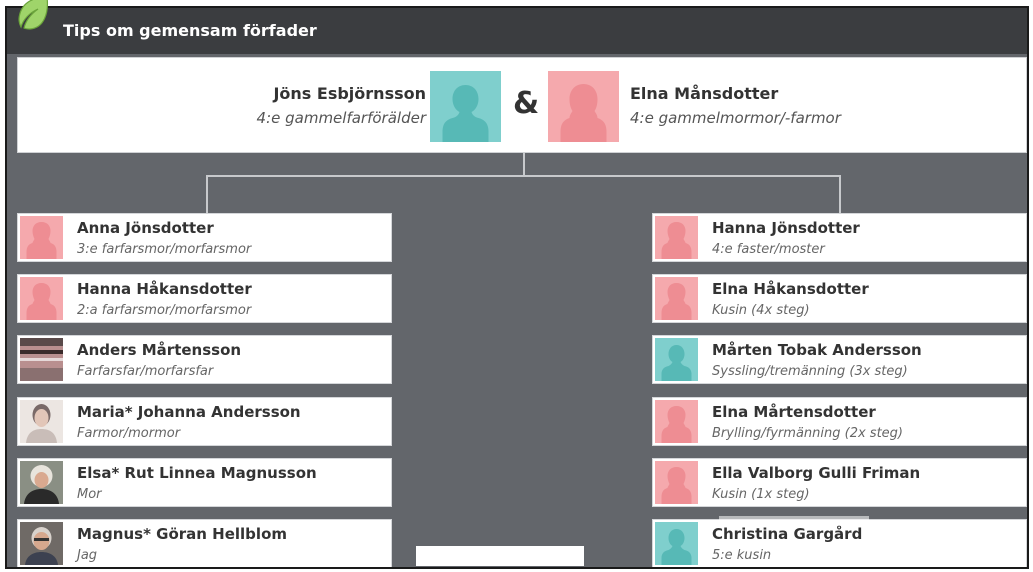 The image size is (1033, 572). Describe the element at coordinates (89, 494) in the screenshot. I see `person-relation: Mor` at that location.